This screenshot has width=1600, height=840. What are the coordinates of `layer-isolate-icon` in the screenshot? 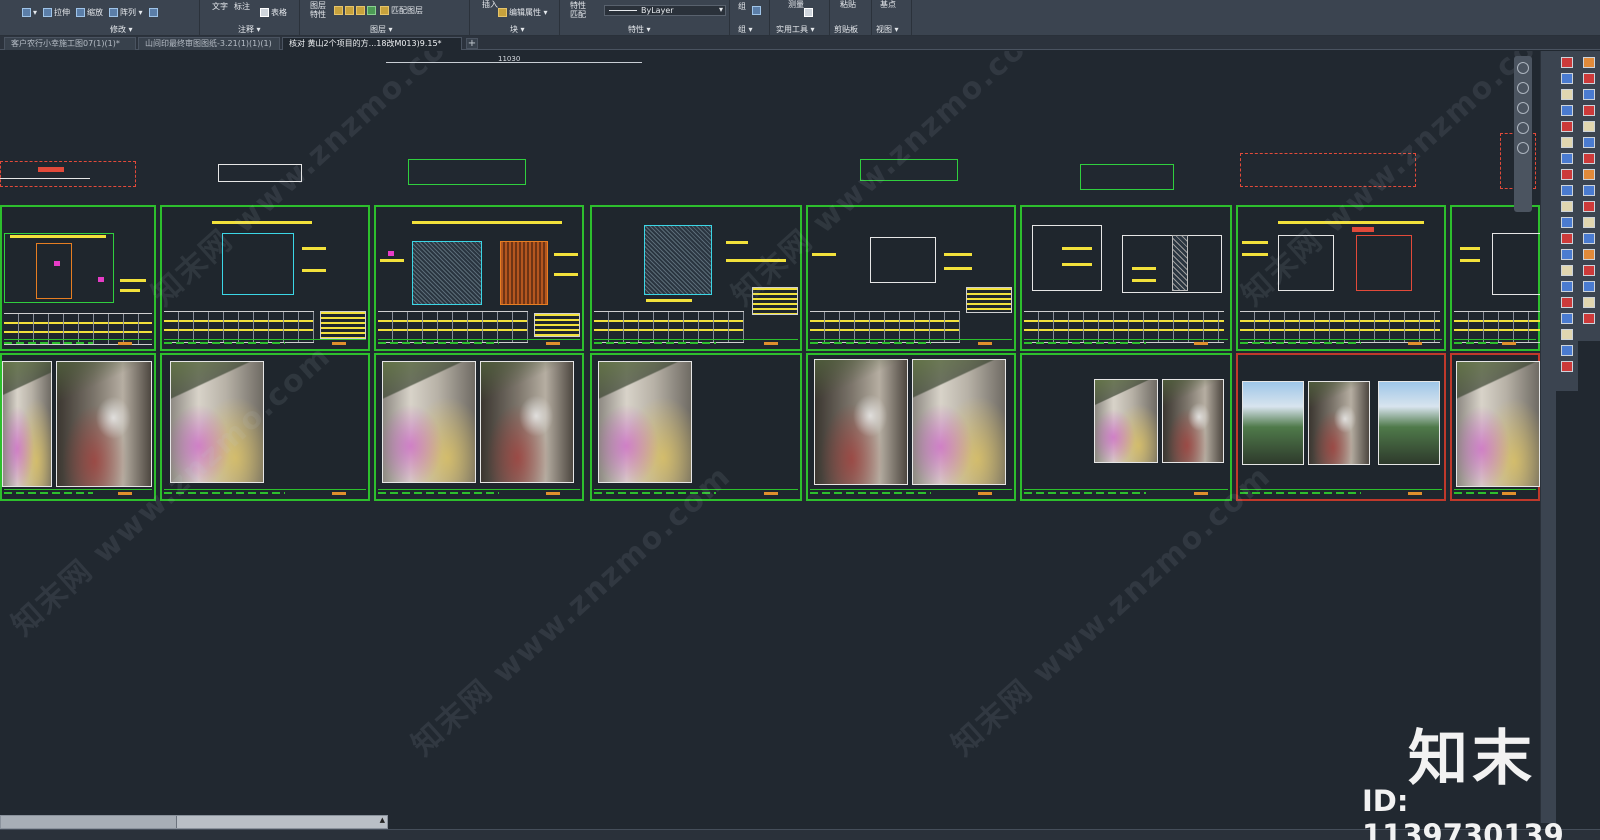 It's located at (371, 10).